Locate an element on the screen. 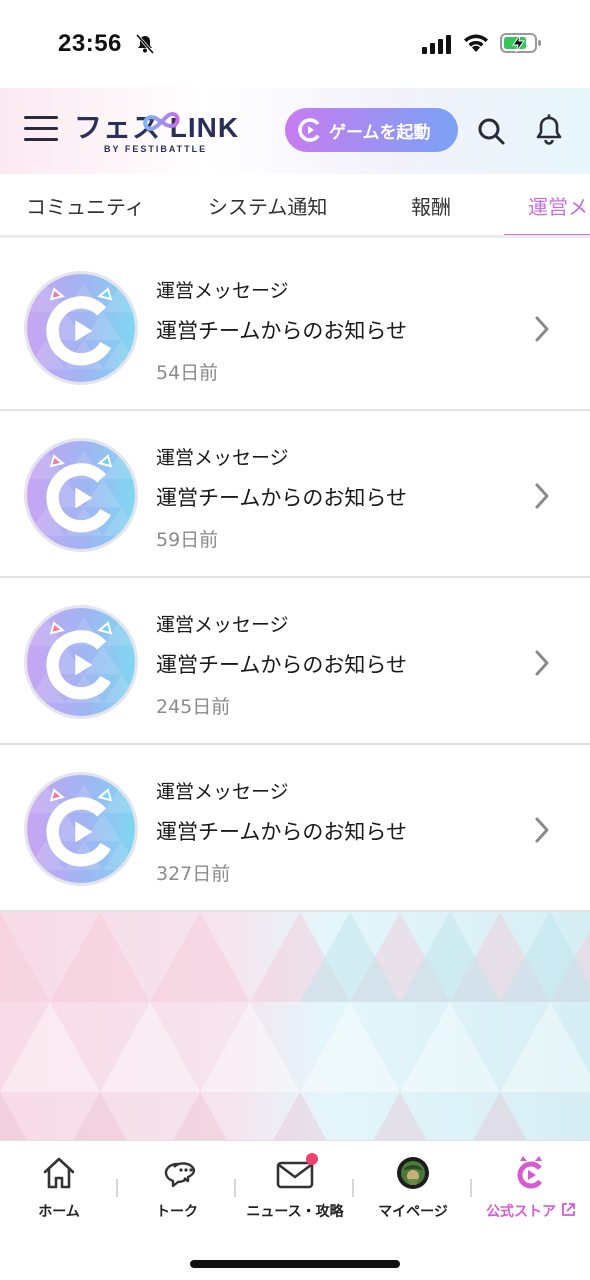  message-timestamp: 327日前 is located at coordinates (193, 874).